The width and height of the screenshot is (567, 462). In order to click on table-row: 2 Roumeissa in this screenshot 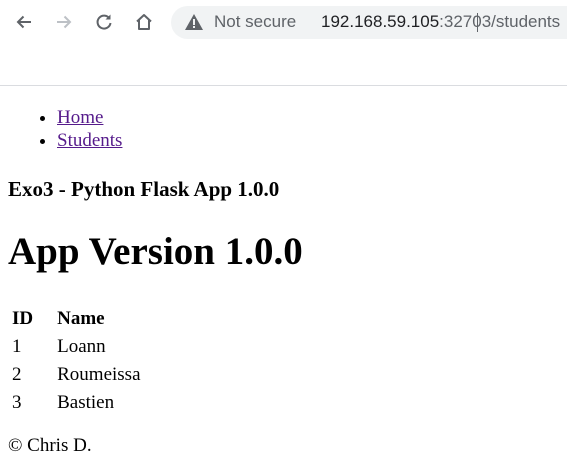, I will do `click(76, 374)`.